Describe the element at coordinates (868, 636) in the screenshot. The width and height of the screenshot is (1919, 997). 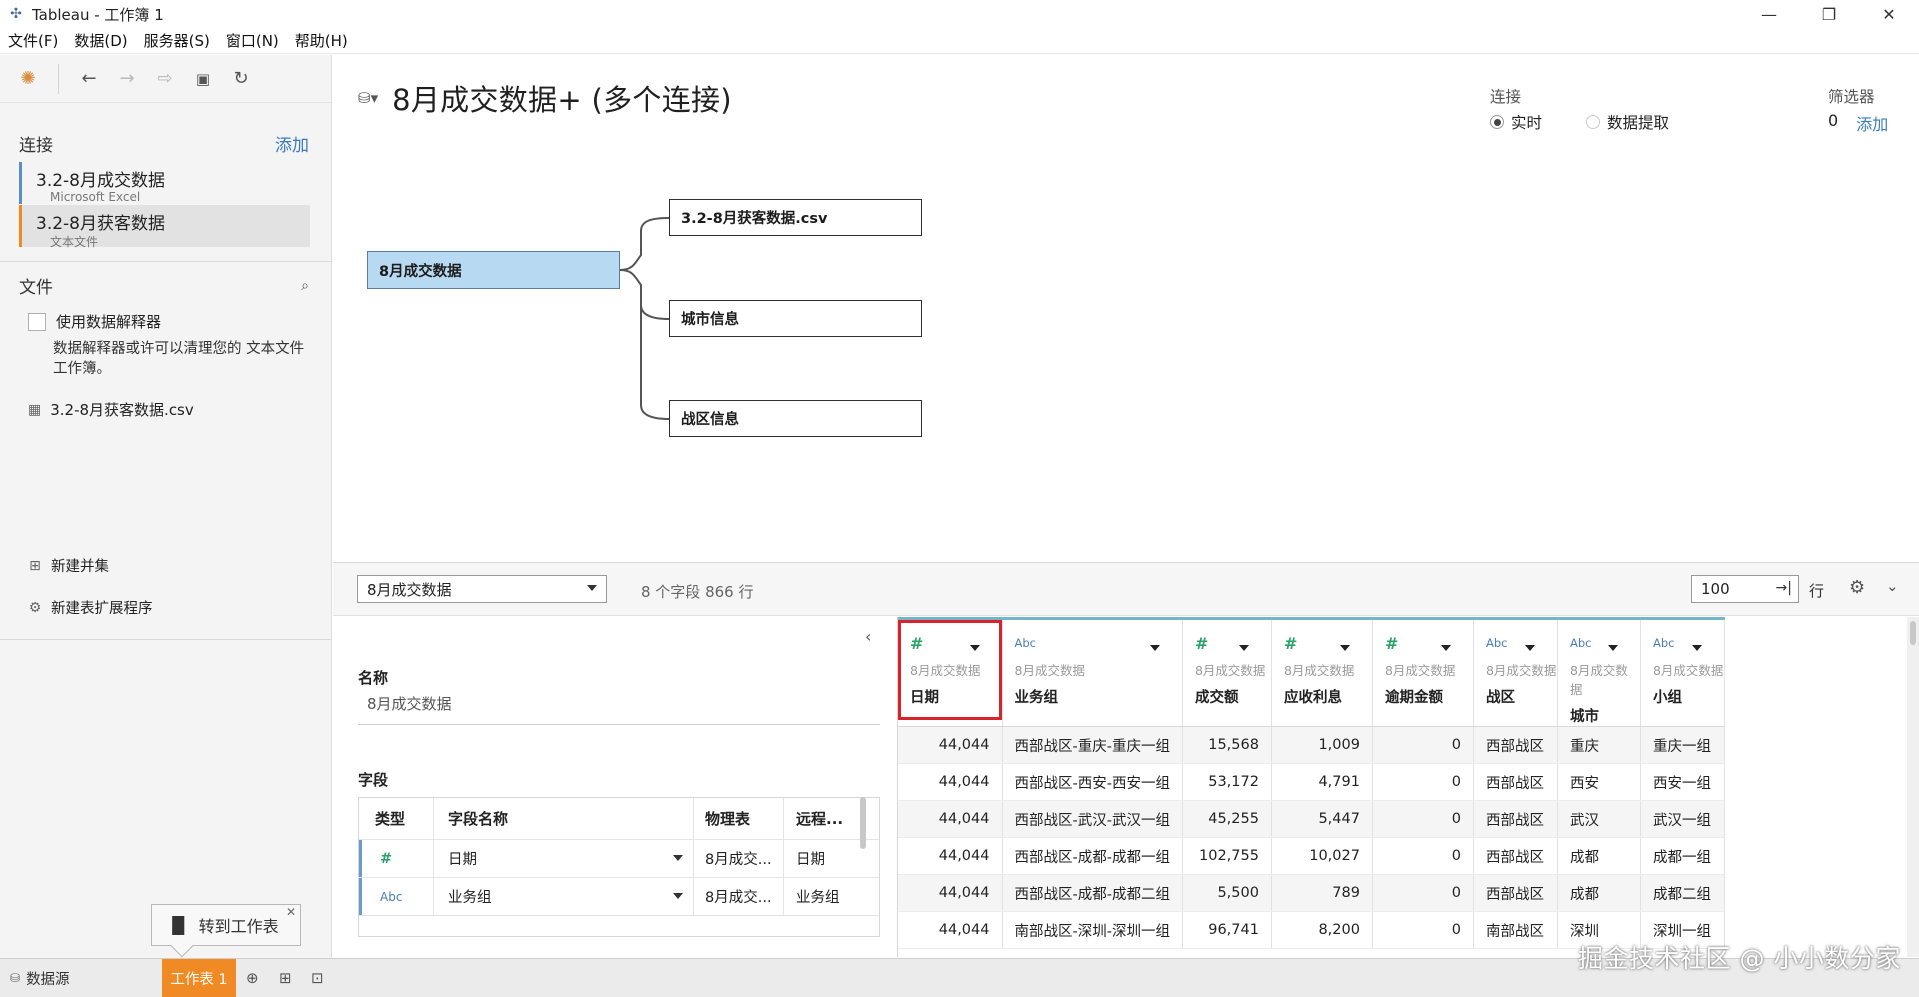
I see `chevron-left-icon: ‹` at that location.